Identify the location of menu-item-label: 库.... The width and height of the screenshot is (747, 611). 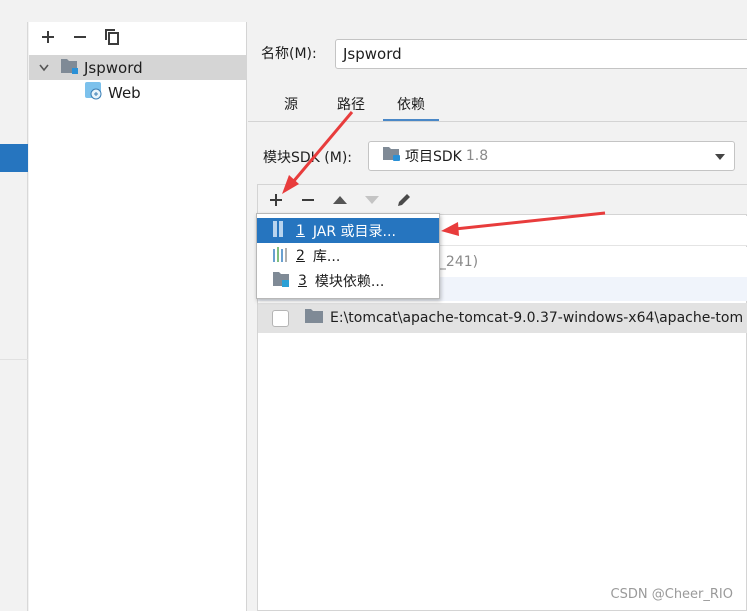
(326, 256).